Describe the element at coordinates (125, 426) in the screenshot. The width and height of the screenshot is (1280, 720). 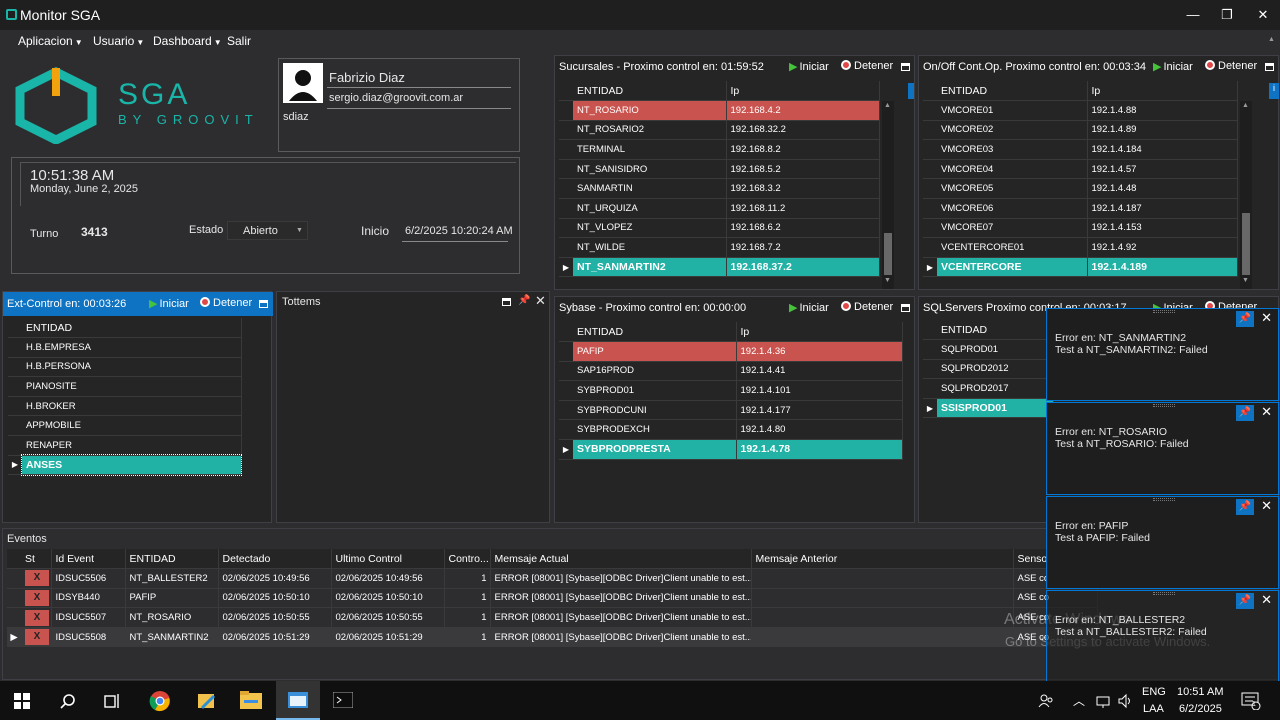
I see `table-row: APPMOBILE` at that location.